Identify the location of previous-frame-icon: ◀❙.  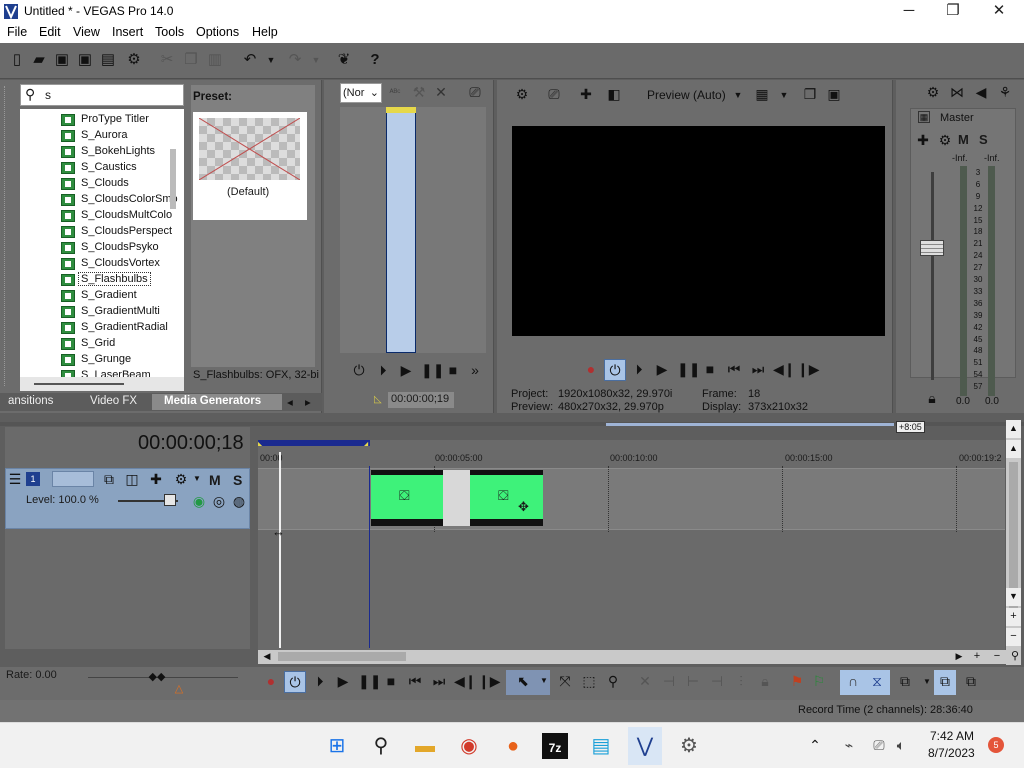
(784, 370).